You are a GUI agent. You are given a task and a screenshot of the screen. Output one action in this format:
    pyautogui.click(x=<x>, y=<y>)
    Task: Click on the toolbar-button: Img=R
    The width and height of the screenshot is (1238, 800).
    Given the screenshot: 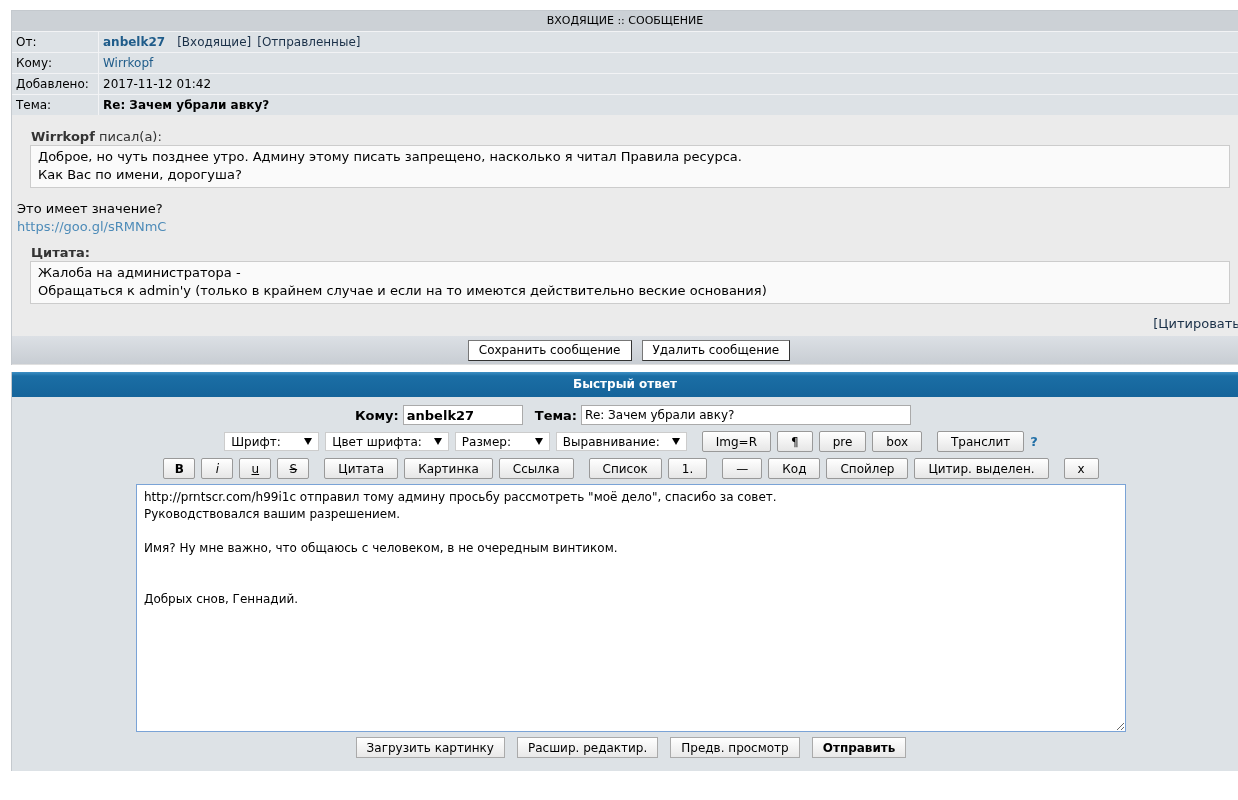 What is the action you would take?
    pyautogui.click(x=736, y=441)
    